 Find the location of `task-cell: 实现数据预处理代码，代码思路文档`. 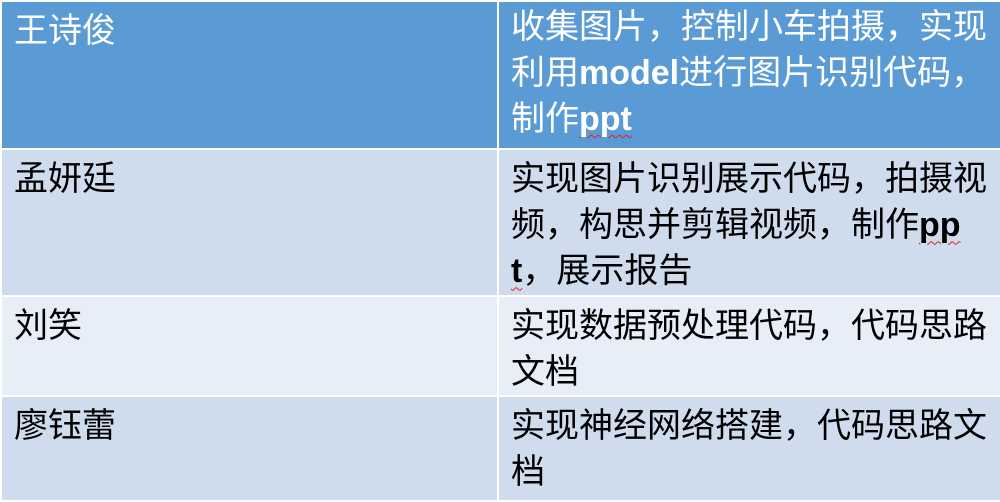

task-cell: 实现数据预处理代码，代码思路文档 is located at coordinates (748, 345).